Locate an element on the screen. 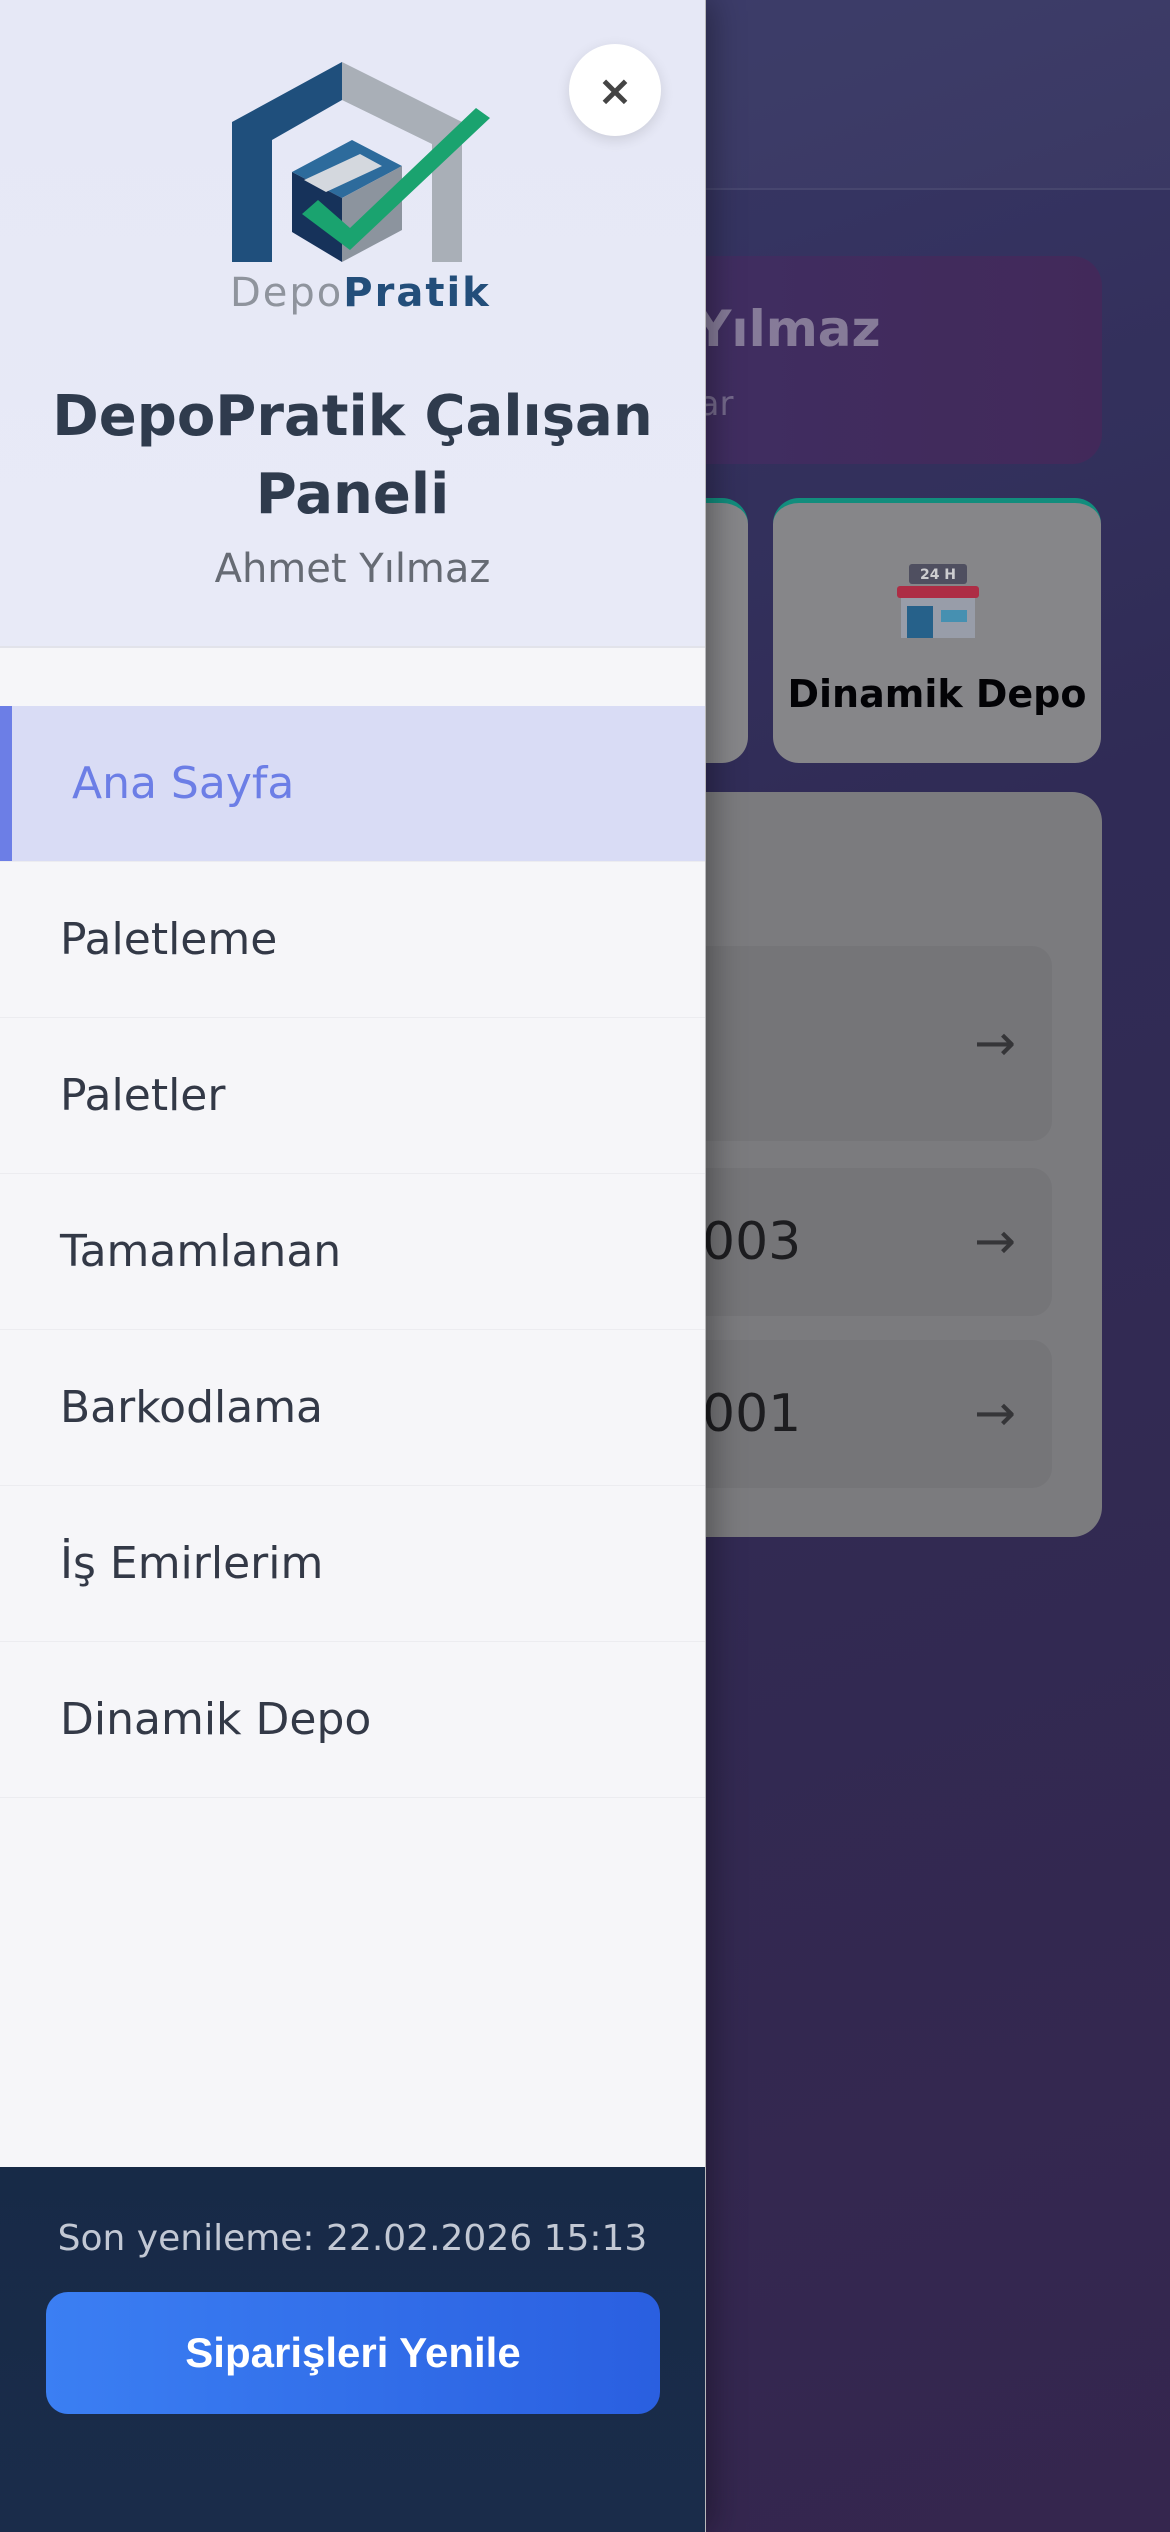  logo-wordmark-pratik: Pratik is located at coordinates (417, 293).